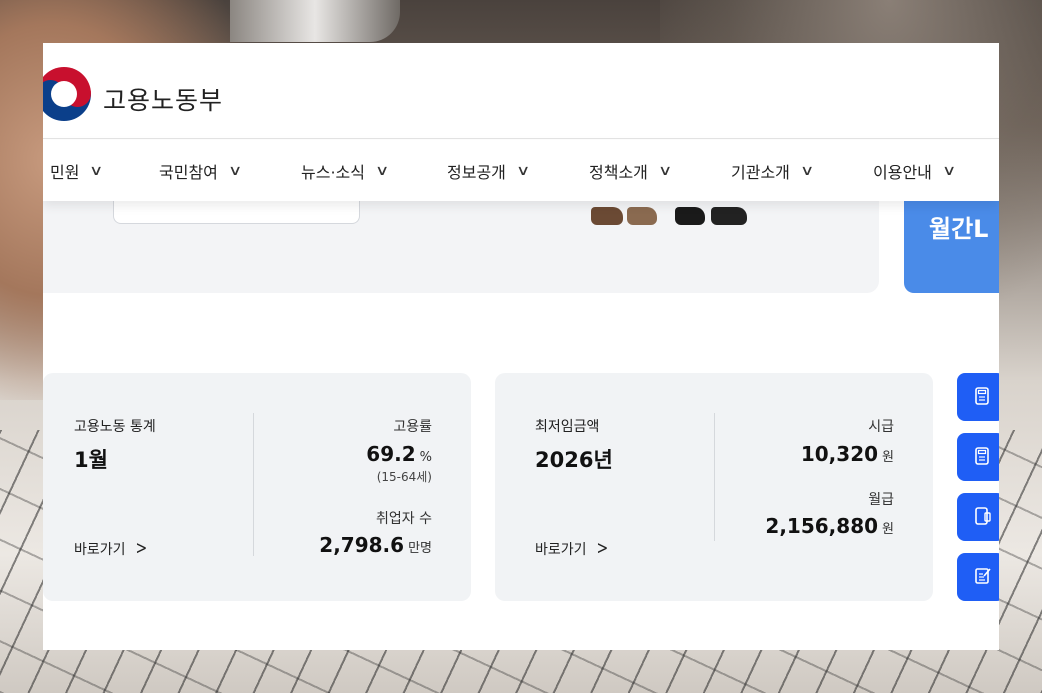 The width and height of the screenshot is (1042, 693). I want to click on nav-item-participation: 국민참여 ∨, so click(201, 171).